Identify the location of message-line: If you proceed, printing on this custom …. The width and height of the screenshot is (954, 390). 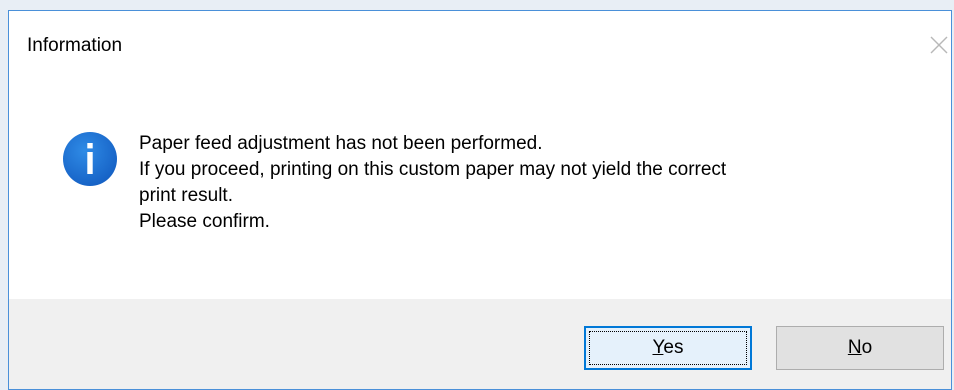
(433, 169).